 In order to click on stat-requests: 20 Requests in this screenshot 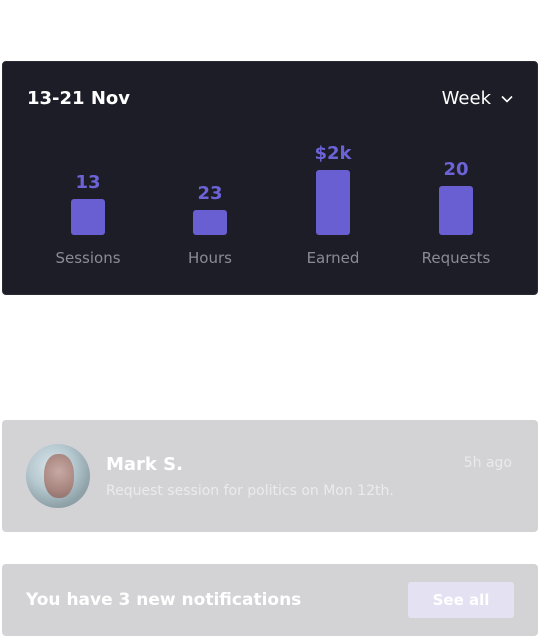, I will do `click(456, 213)`.